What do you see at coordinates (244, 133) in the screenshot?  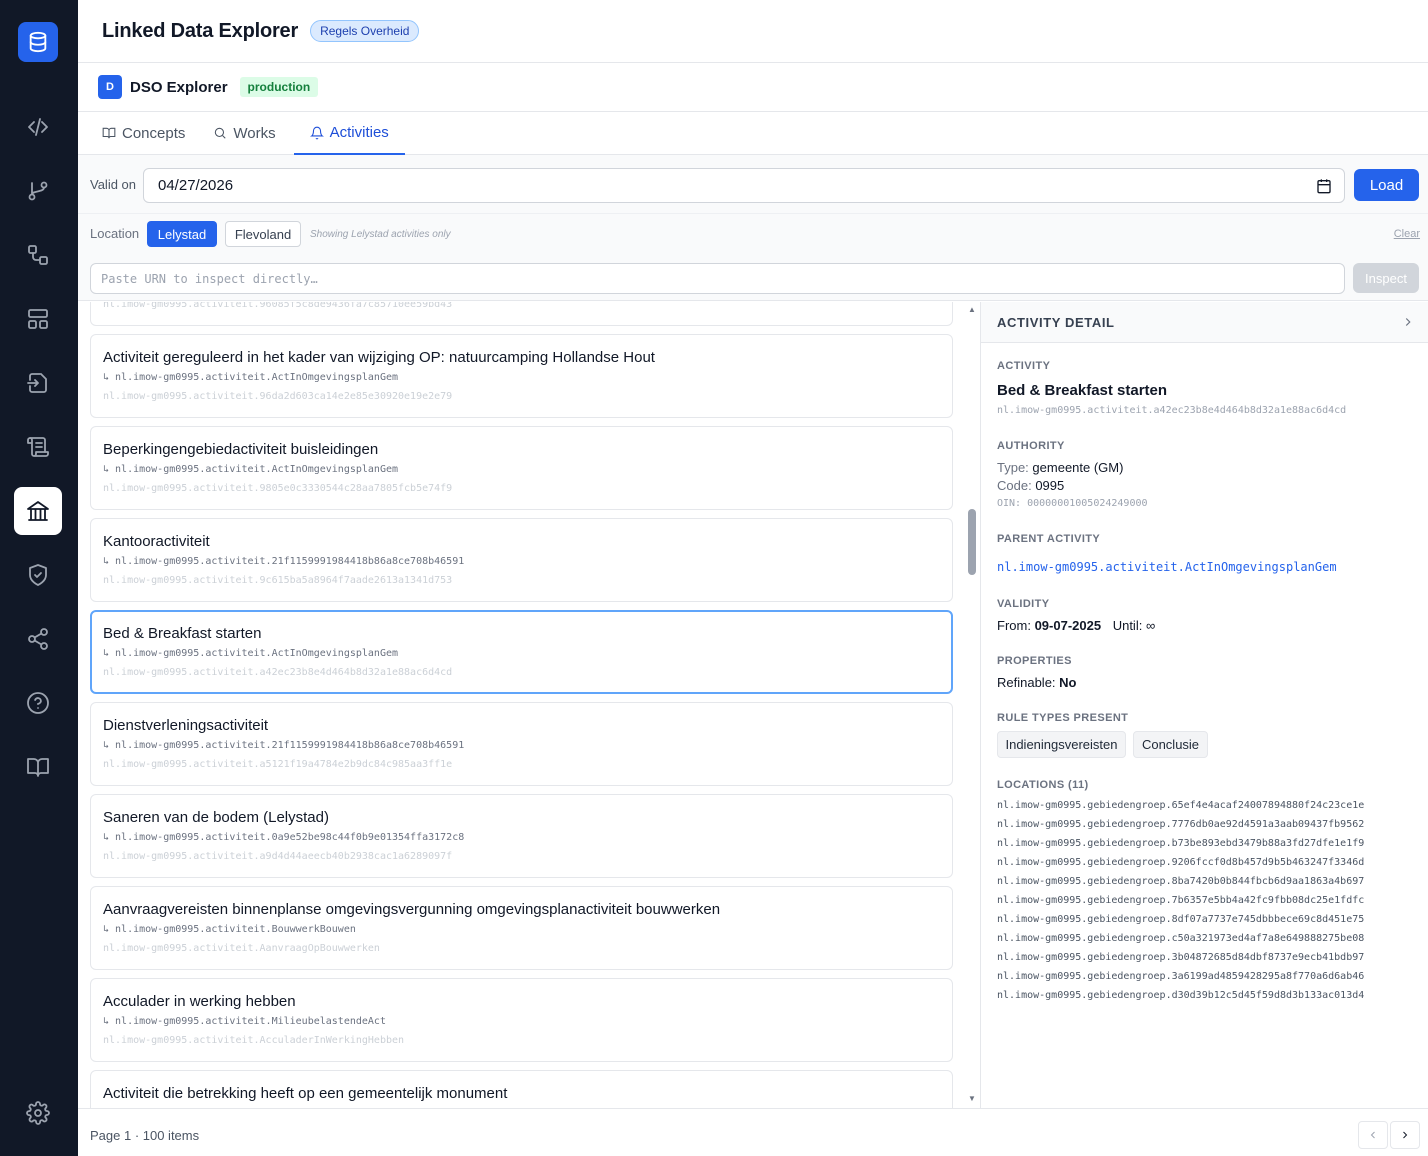 I see `tab-works: Works` at bounding box center [244, 133].